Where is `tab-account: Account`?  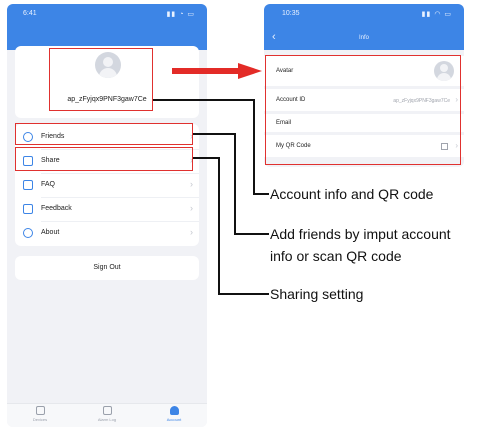 tab-account: Account is located at coordinates (174, 414).